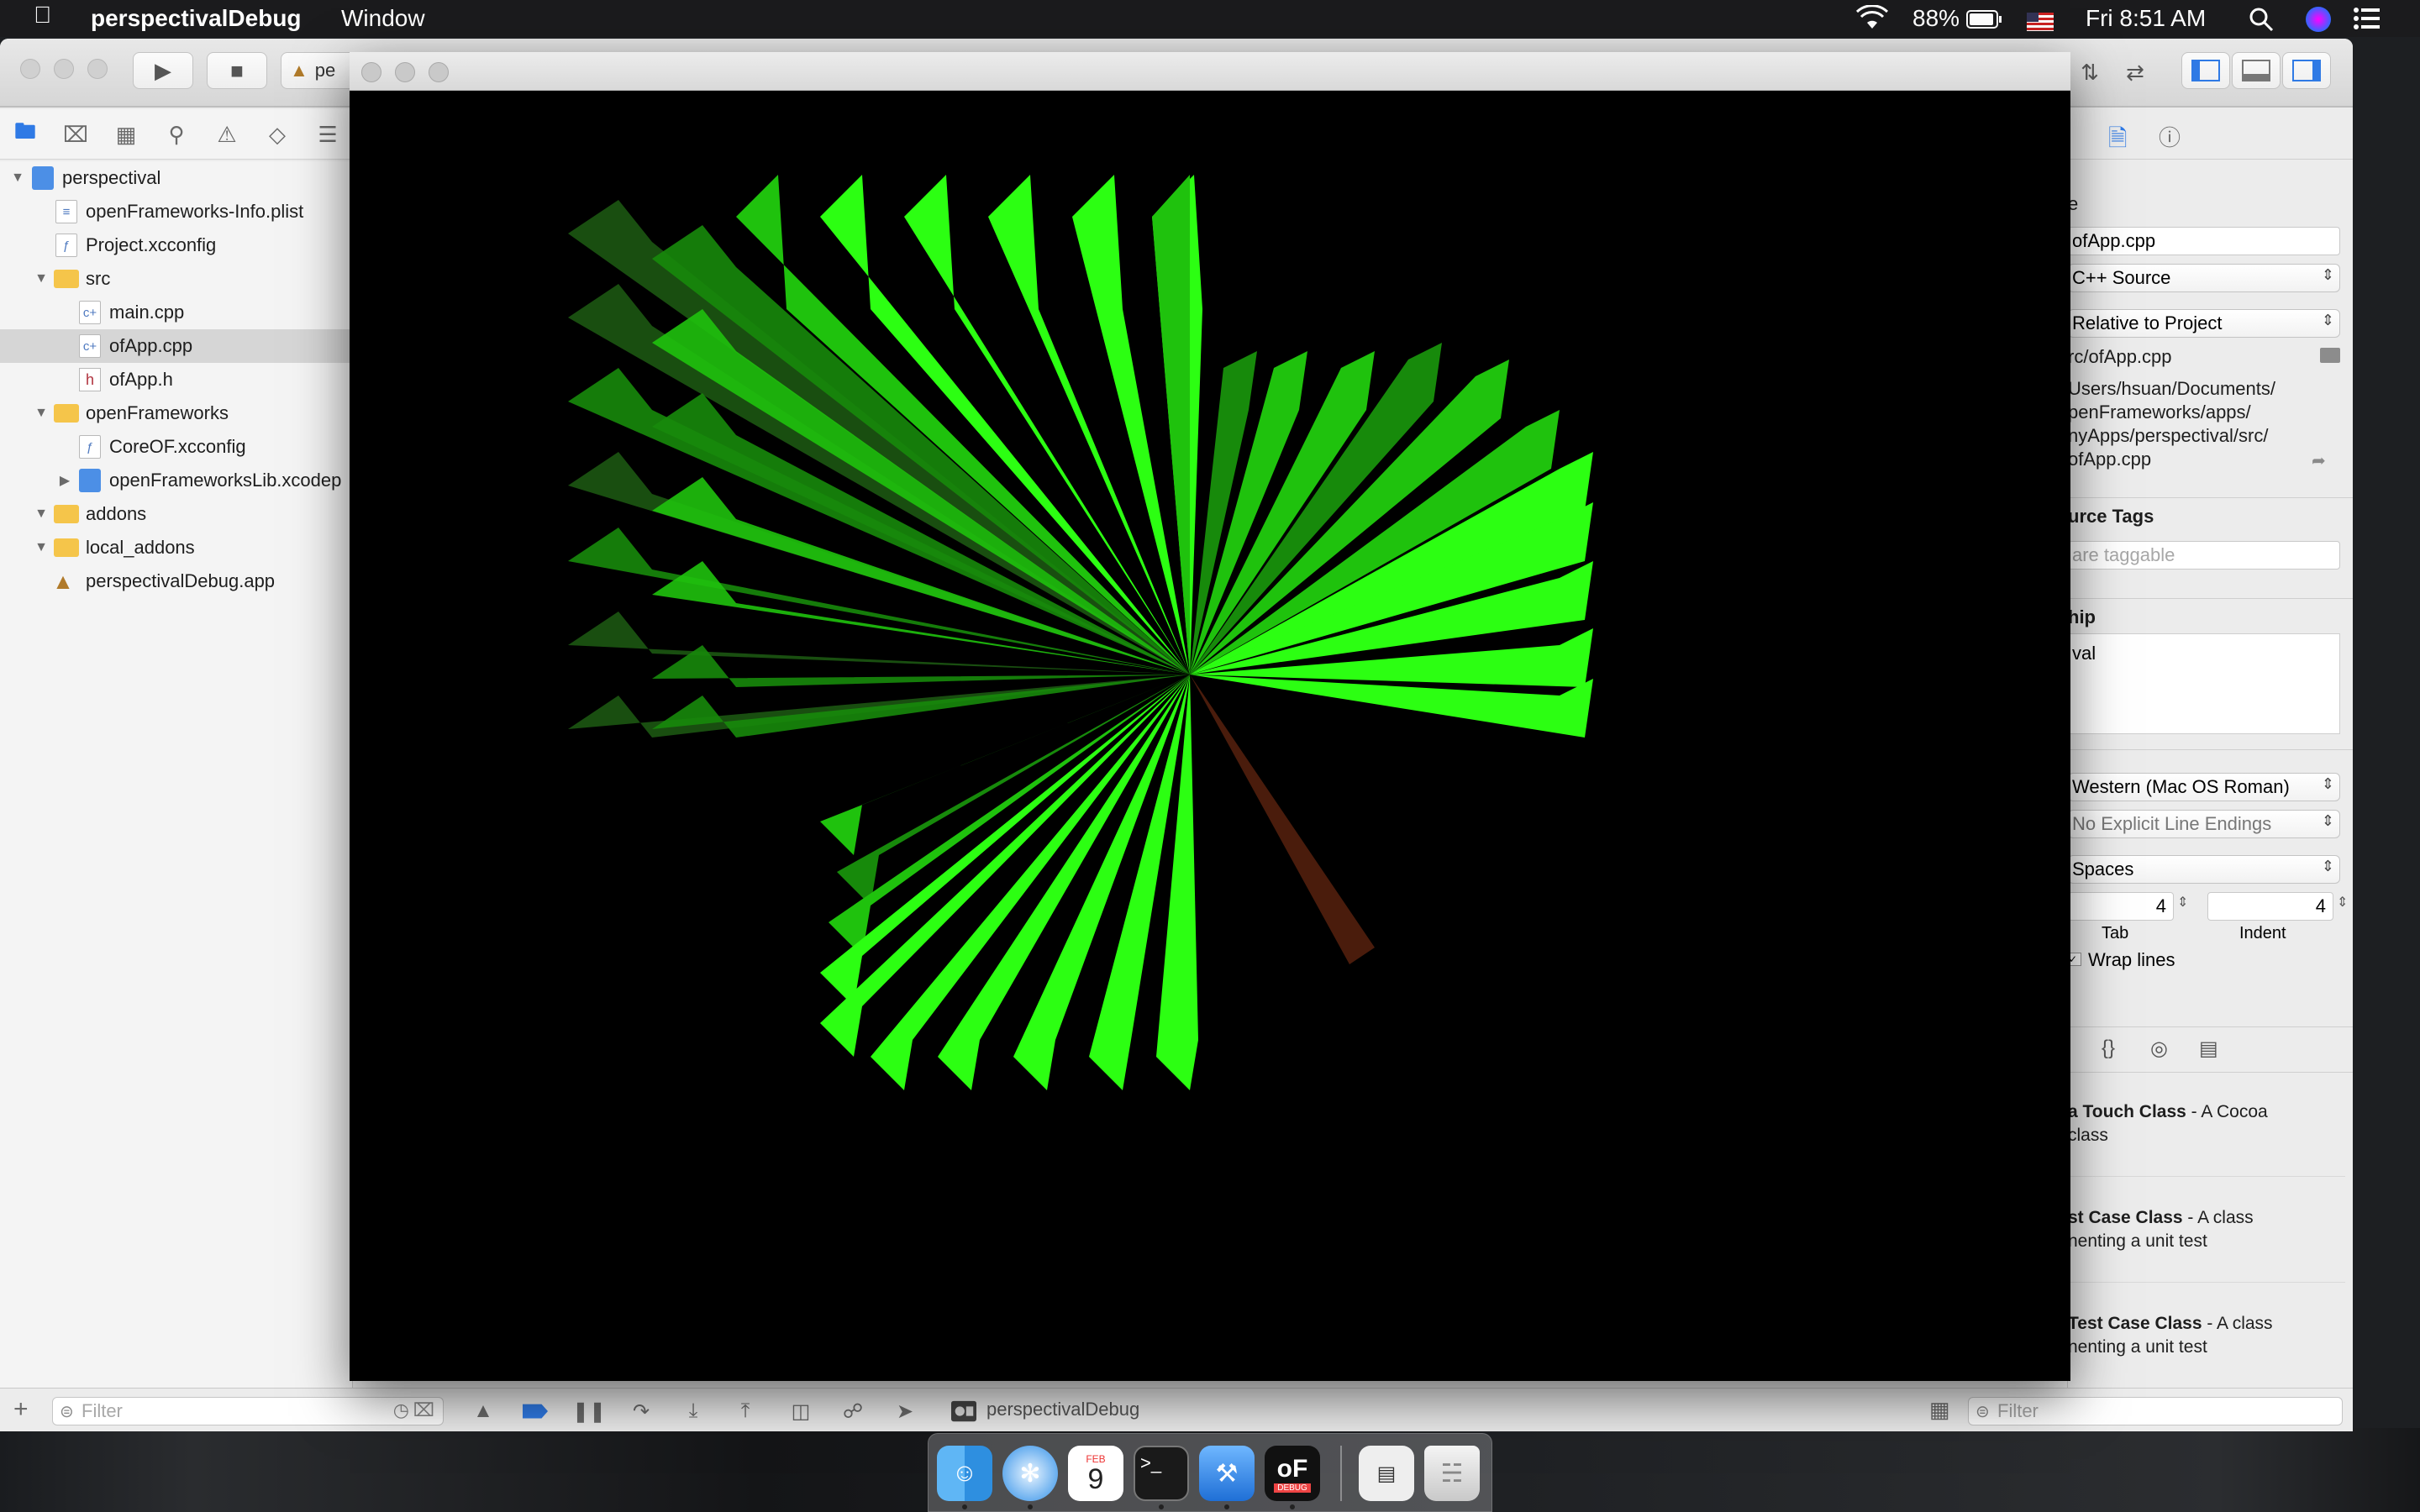 This screenshot has width=2420, height=1512. What do you see at coordinates (2262, 22) in the screenshot?
I see `spotlight-icon` at bounding box center [2262, 22].